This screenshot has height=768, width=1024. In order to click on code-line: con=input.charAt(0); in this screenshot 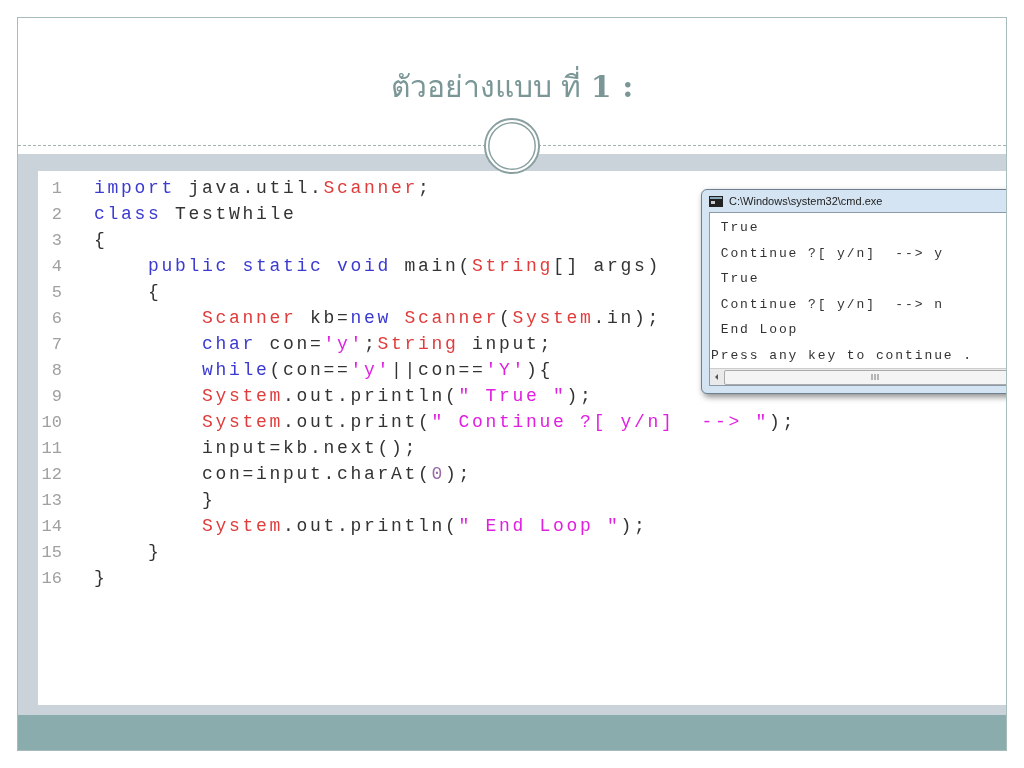, I will do `click(337, 474)`.